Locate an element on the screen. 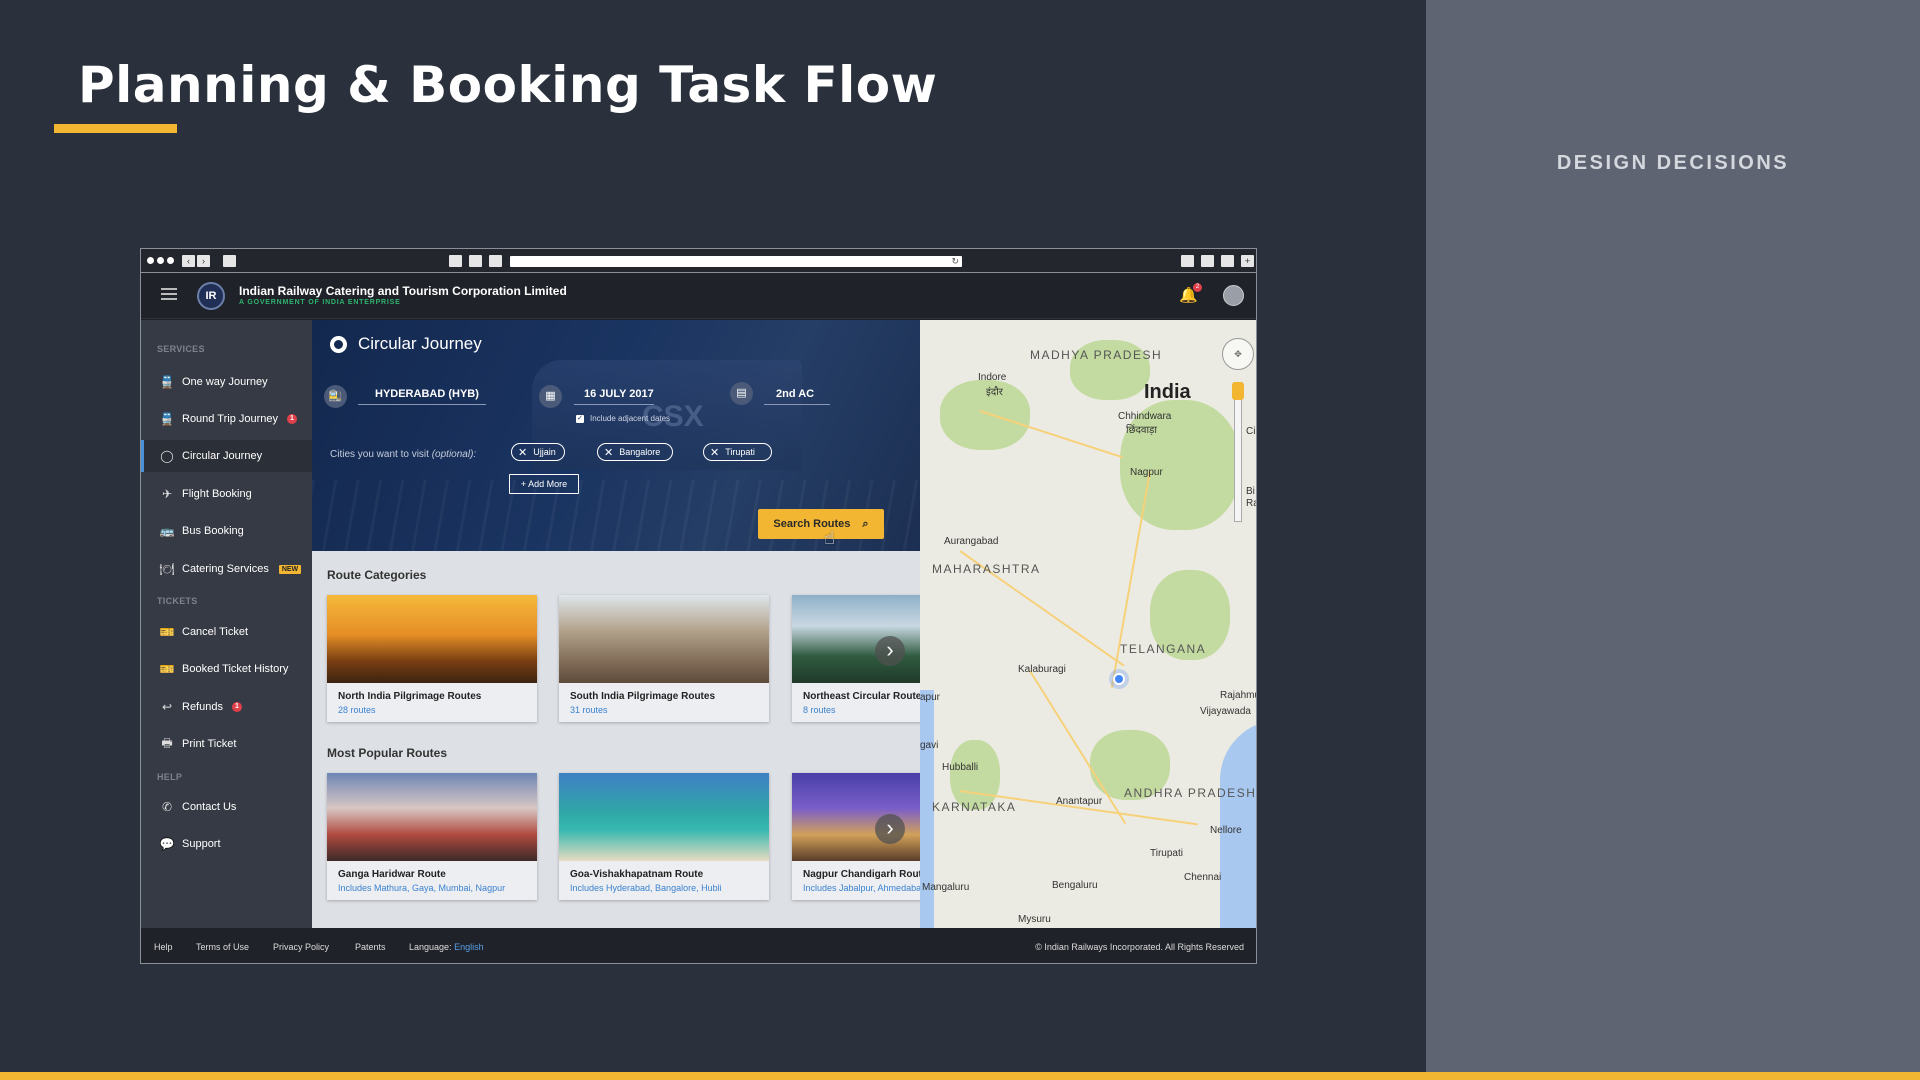 This screenshot has width=1920, height=1080. sidebar-item-contact: ✆ Contact Us is located at coordinates (226, 807).